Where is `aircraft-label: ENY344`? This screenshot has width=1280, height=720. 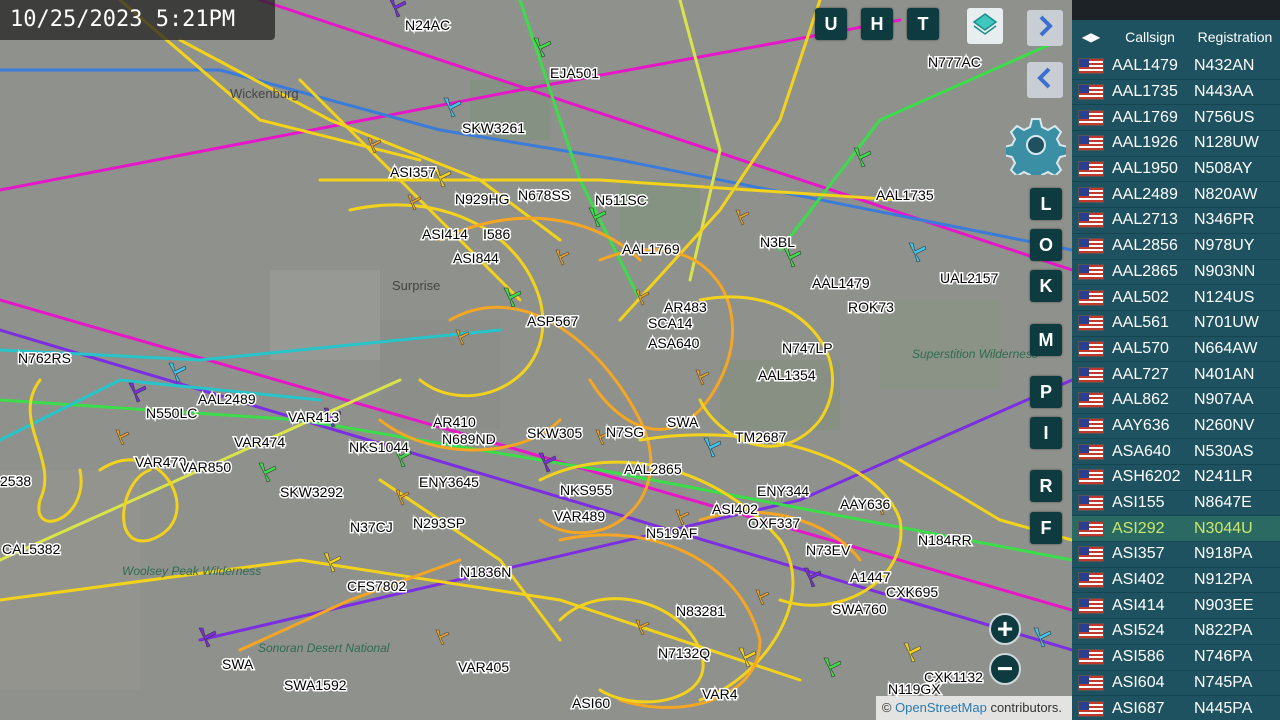 aircraft-label: ENY344 is located at coordinates (783, 491).